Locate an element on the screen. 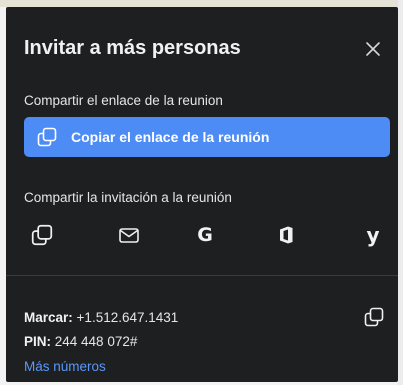  copy-dial-in-button is located at coordinates (374, 317).